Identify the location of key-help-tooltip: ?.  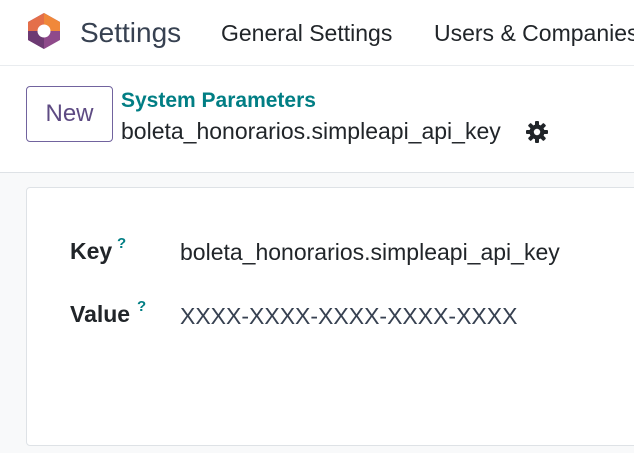
(121, 244).